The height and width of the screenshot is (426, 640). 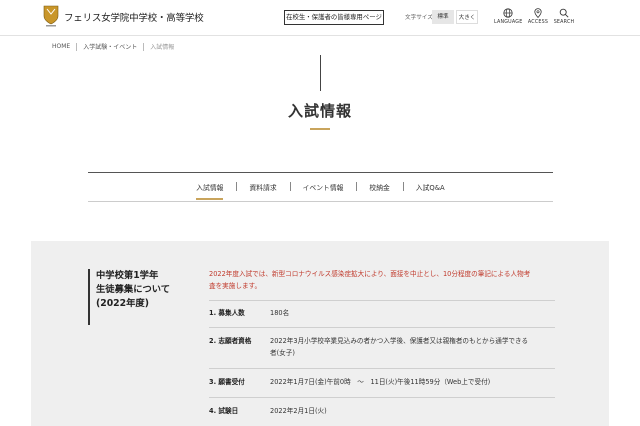 I want to click on page-title: 入試情報, so click(x=319, y=111).